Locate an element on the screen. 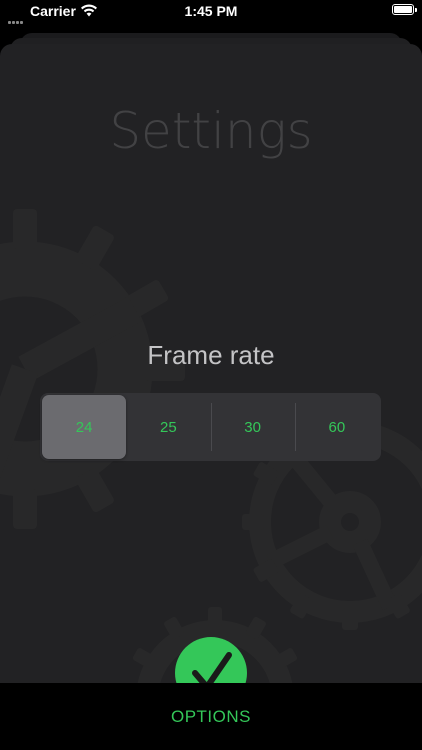 The height and width of the screenshot is (750, 422). frame-rate-segmented-control: 24 25 30 60 is located at coordinates (210, 427).